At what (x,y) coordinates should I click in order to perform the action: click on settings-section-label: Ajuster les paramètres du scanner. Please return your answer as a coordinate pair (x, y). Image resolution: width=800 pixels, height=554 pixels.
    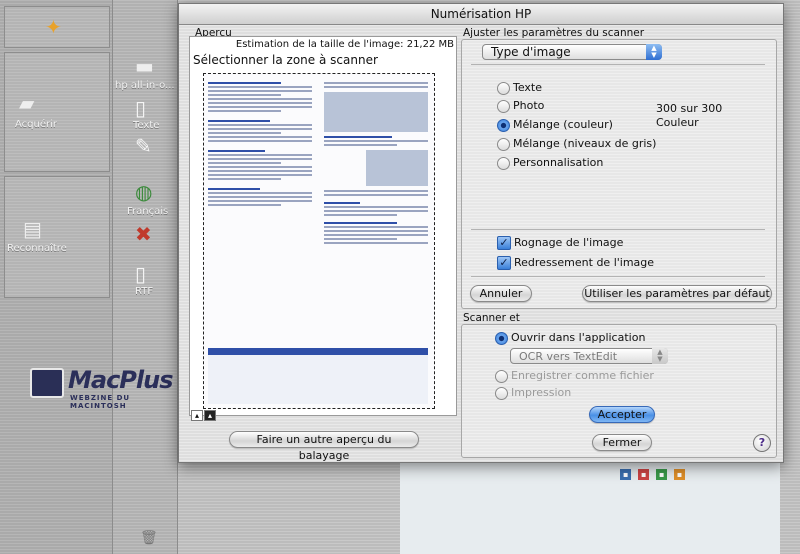
    Looking at the image, I should click on (554, 33).